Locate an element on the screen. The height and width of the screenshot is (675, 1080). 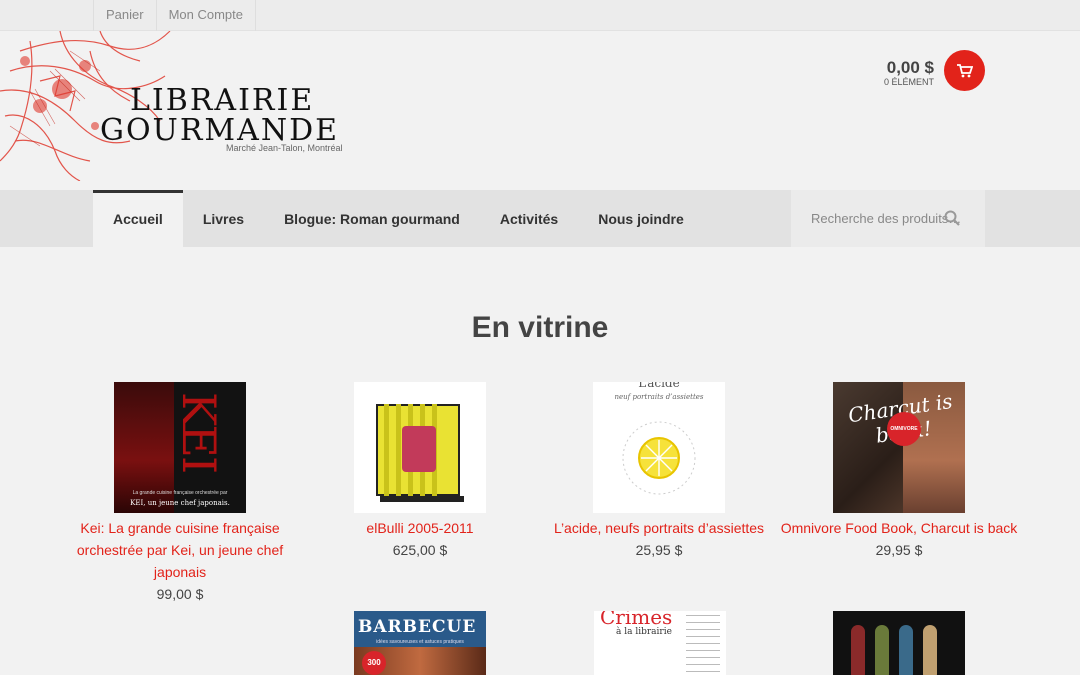
product-price: 25,95 $ is located at coordinates (659, 550).